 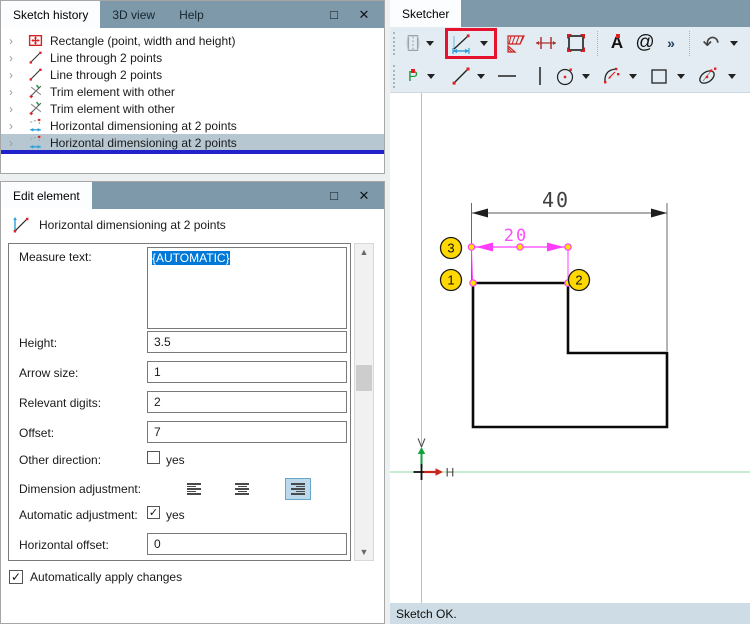 I want to click on list-item-selected: › Horizontal dimensioning at 2 points, so click(x=192, y=142).